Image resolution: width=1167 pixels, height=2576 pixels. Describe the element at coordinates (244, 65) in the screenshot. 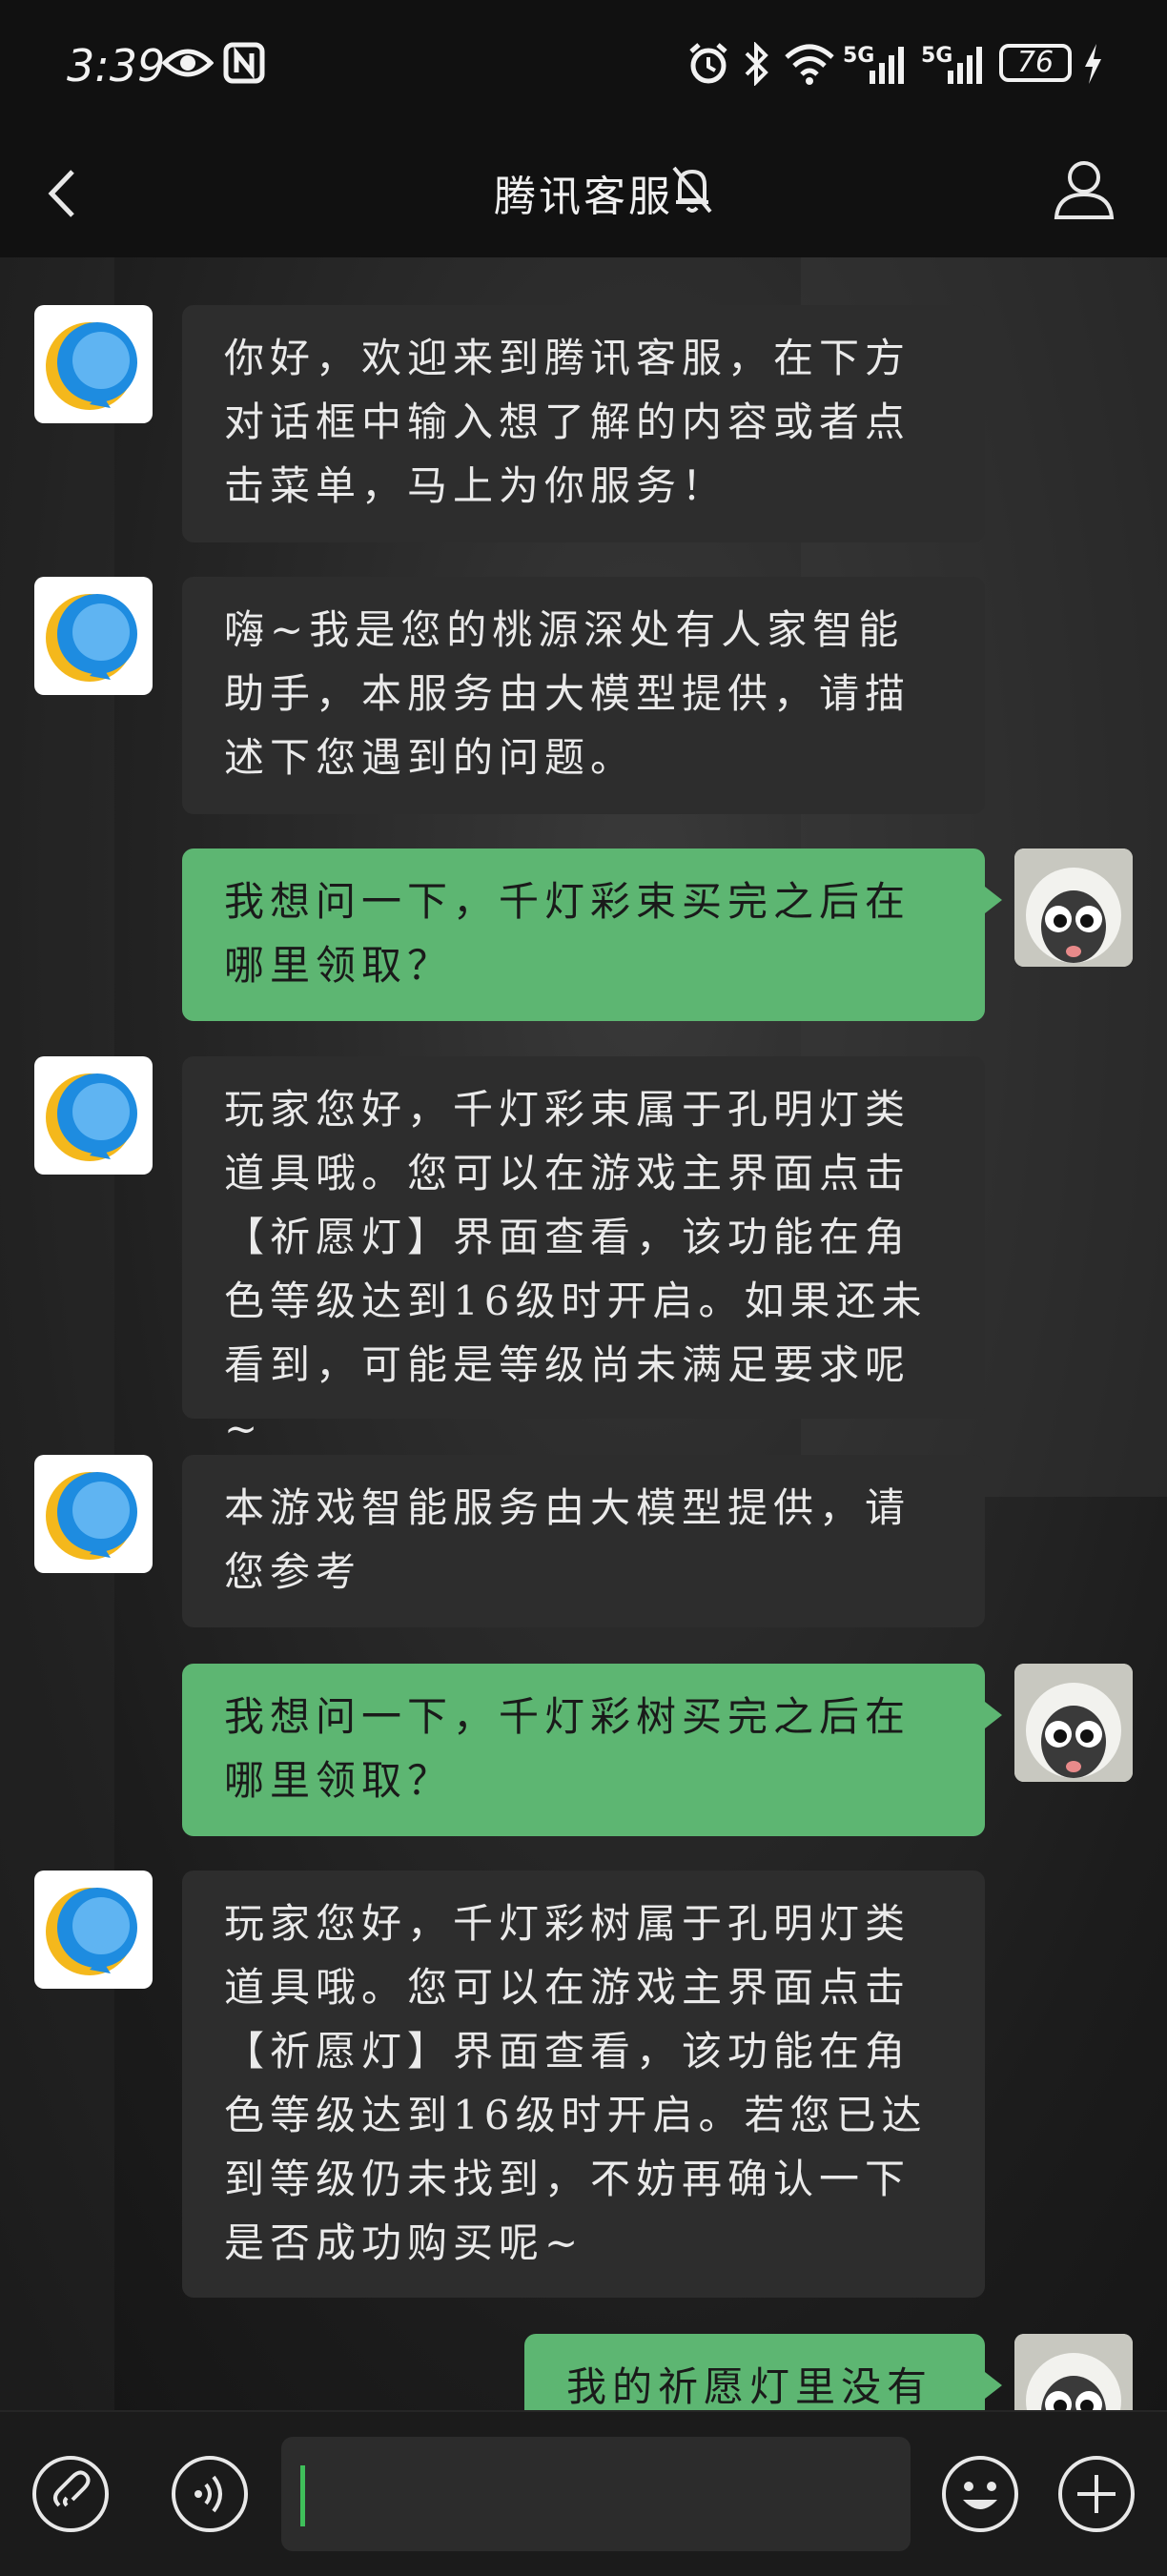

I see `nfc-icon` at that location.